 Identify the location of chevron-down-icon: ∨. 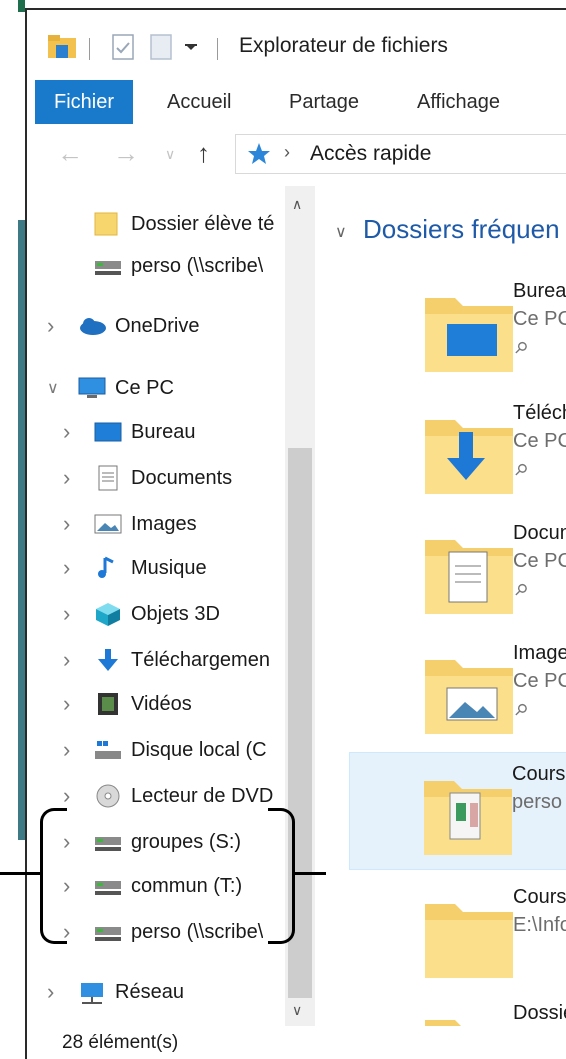
(53, 388).